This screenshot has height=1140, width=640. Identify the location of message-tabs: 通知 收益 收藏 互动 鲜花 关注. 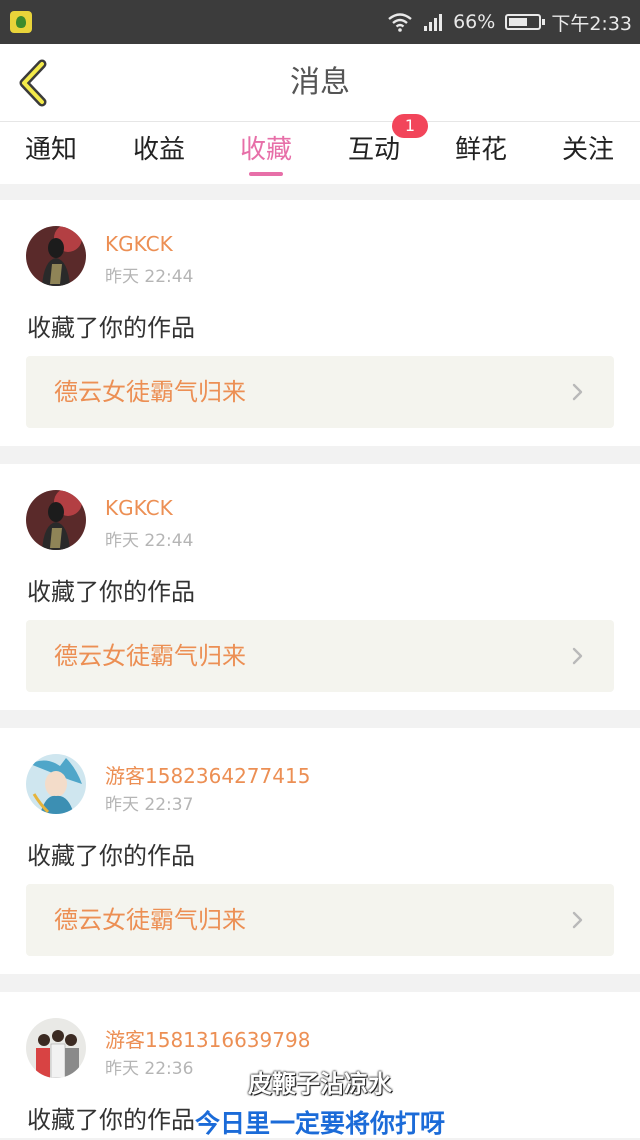
(320, 153).